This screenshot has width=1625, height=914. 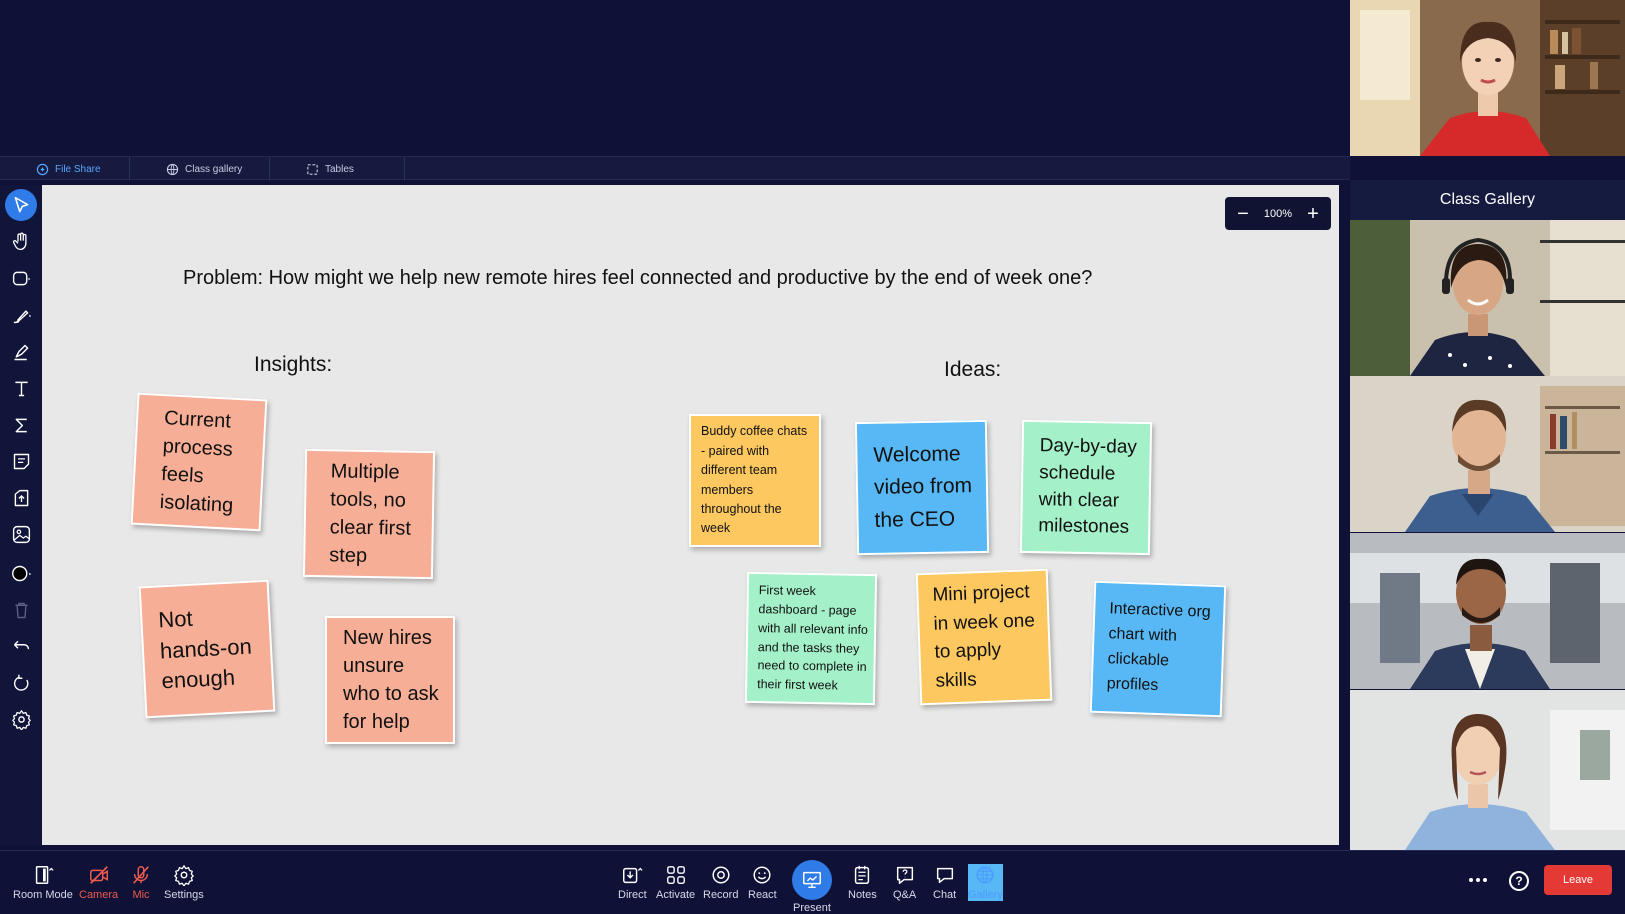 I want to click on record-button: Record, so click(x=720, y=882).